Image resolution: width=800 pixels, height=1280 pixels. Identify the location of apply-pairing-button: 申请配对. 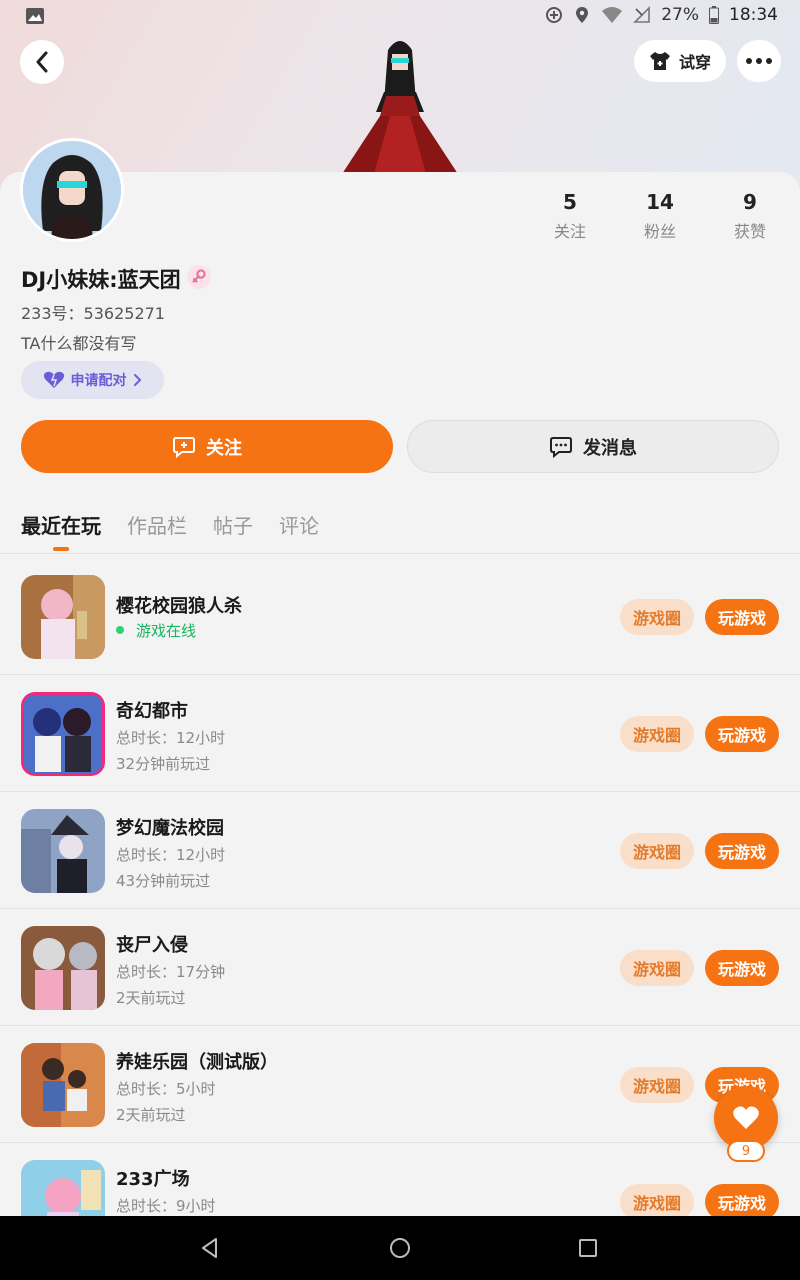
(92, 380).